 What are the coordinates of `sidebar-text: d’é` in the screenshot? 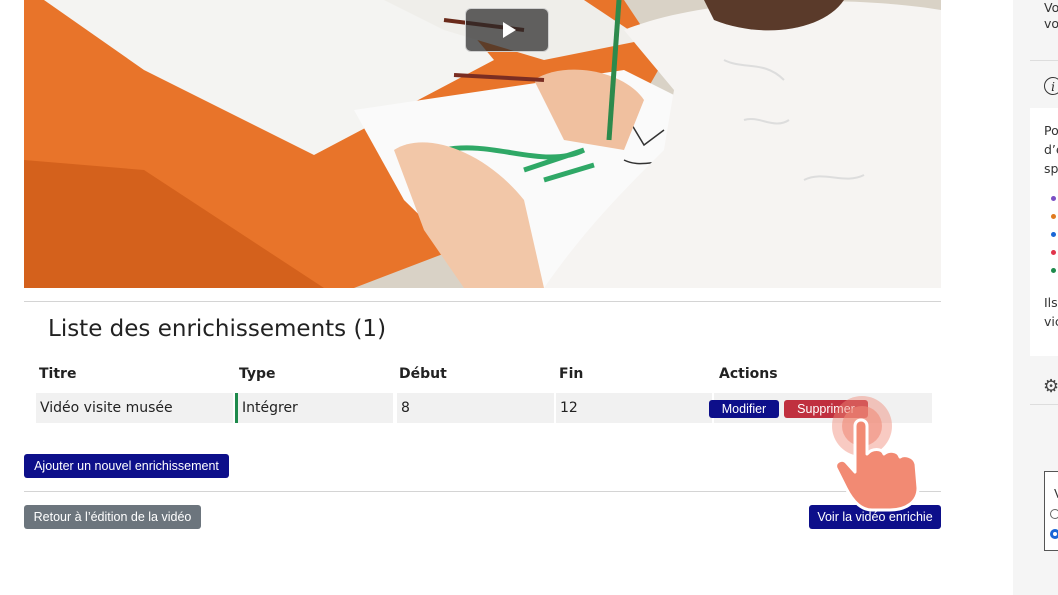 It's located at (1051, 149).